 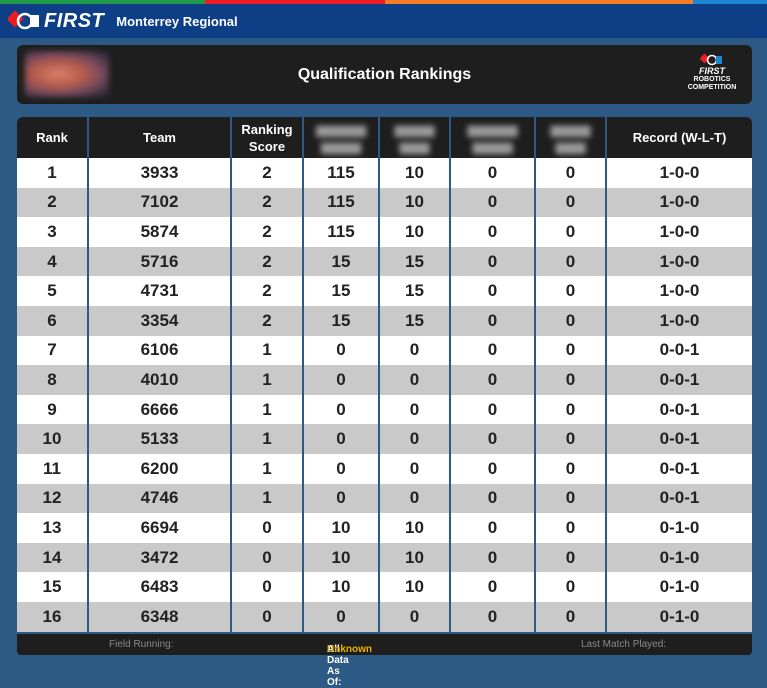 I want to click on cell-rank: 16, so click(x=53, y=616).